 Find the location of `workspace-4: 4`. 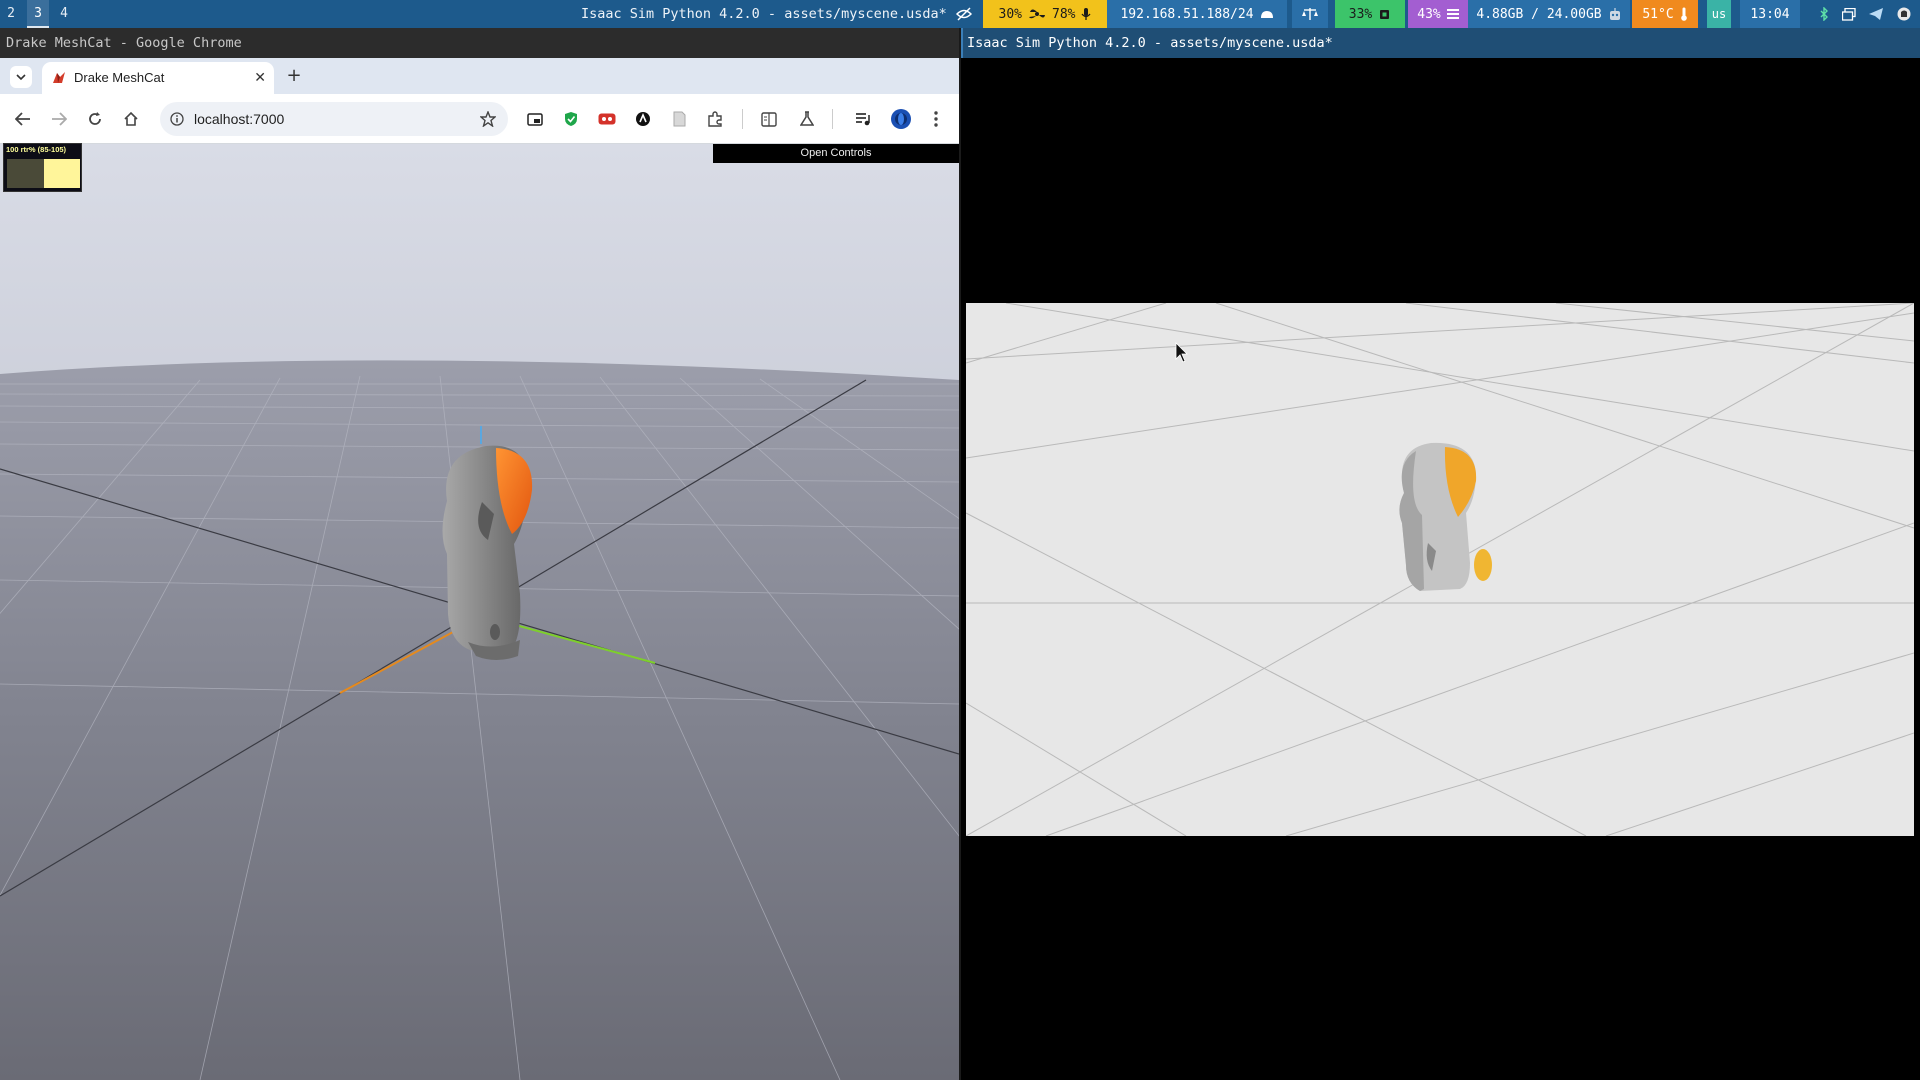

workspace-4: 4 is located at coordinates (64, 14).